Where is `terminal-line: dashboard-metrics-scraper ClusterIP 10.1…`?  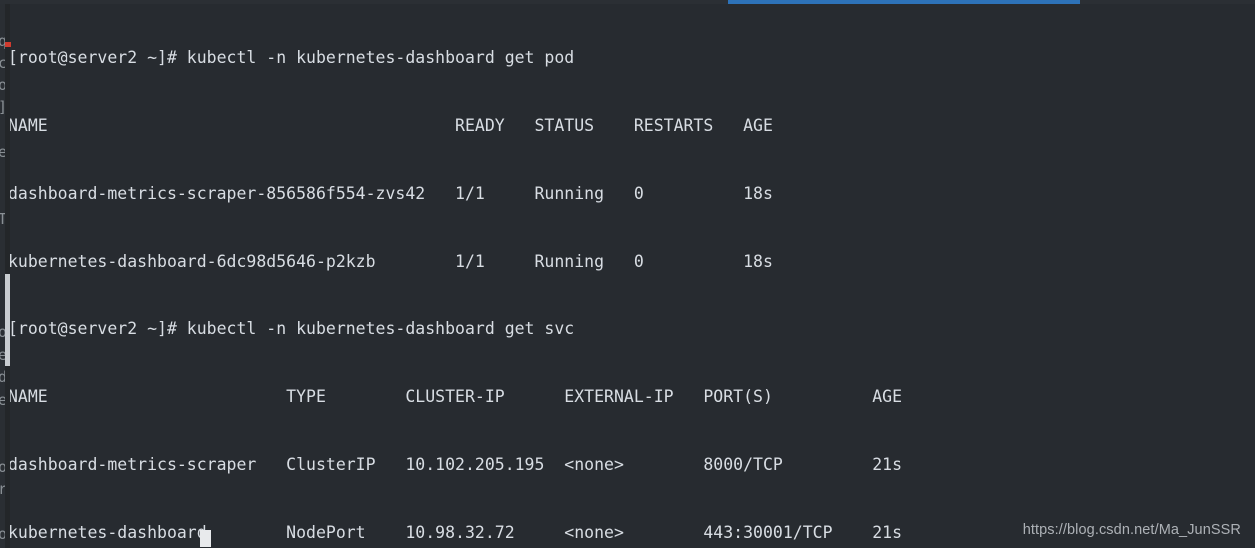
terminal-line: dashboard-metrics-scraper ClusterIP 10.1… is located at coordinates (455, 464).